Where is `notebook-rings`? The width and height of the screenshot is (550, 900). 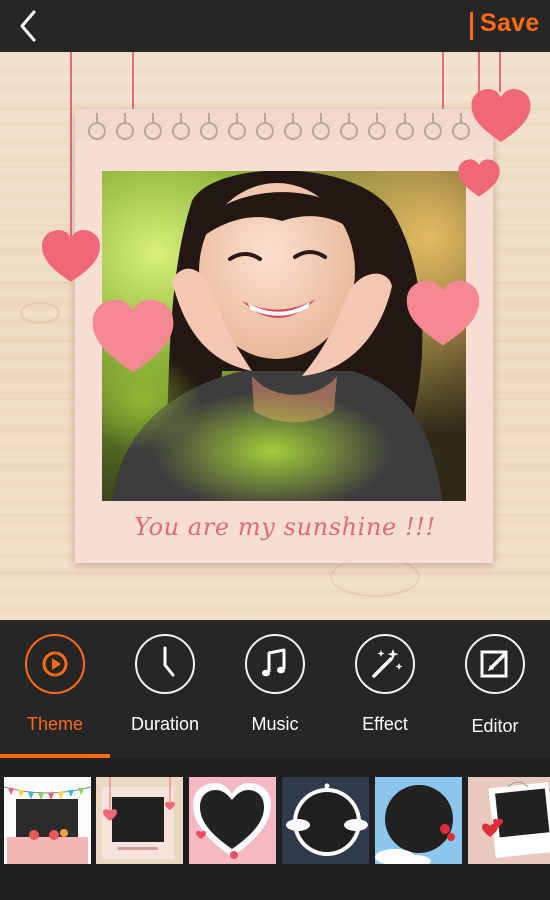
notebook-rings is located at coordinates (284, 125).